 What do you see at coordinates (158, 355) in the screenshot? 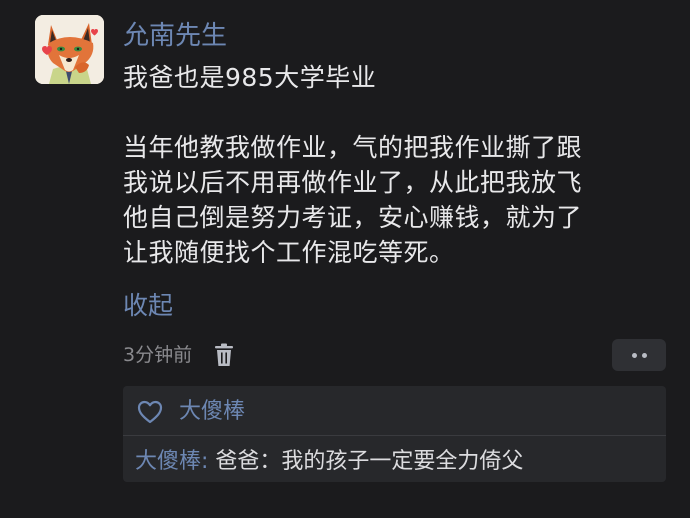
I see `post-timestamp: 3分钟前` at bounding box center [158, 355].